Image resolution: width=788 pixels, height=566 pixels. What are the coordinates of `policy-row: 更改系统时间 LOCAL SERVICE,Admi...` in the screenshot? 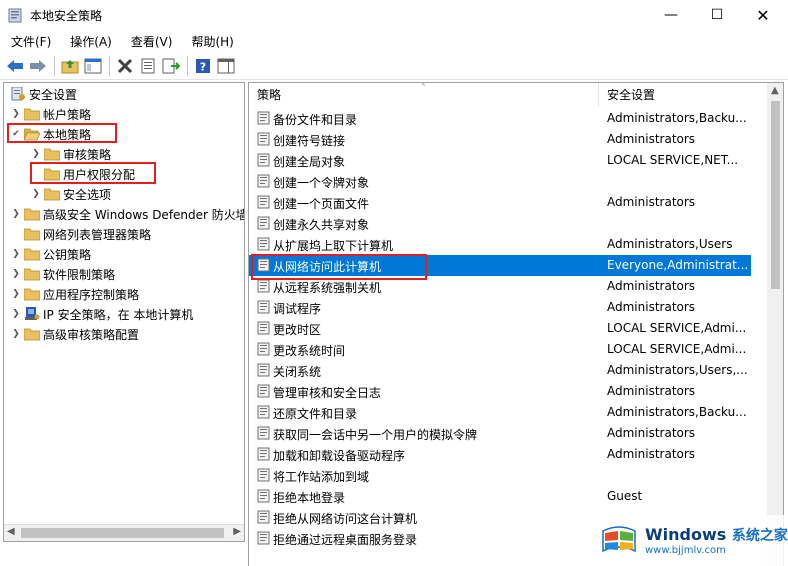 It's located at (500, 349).